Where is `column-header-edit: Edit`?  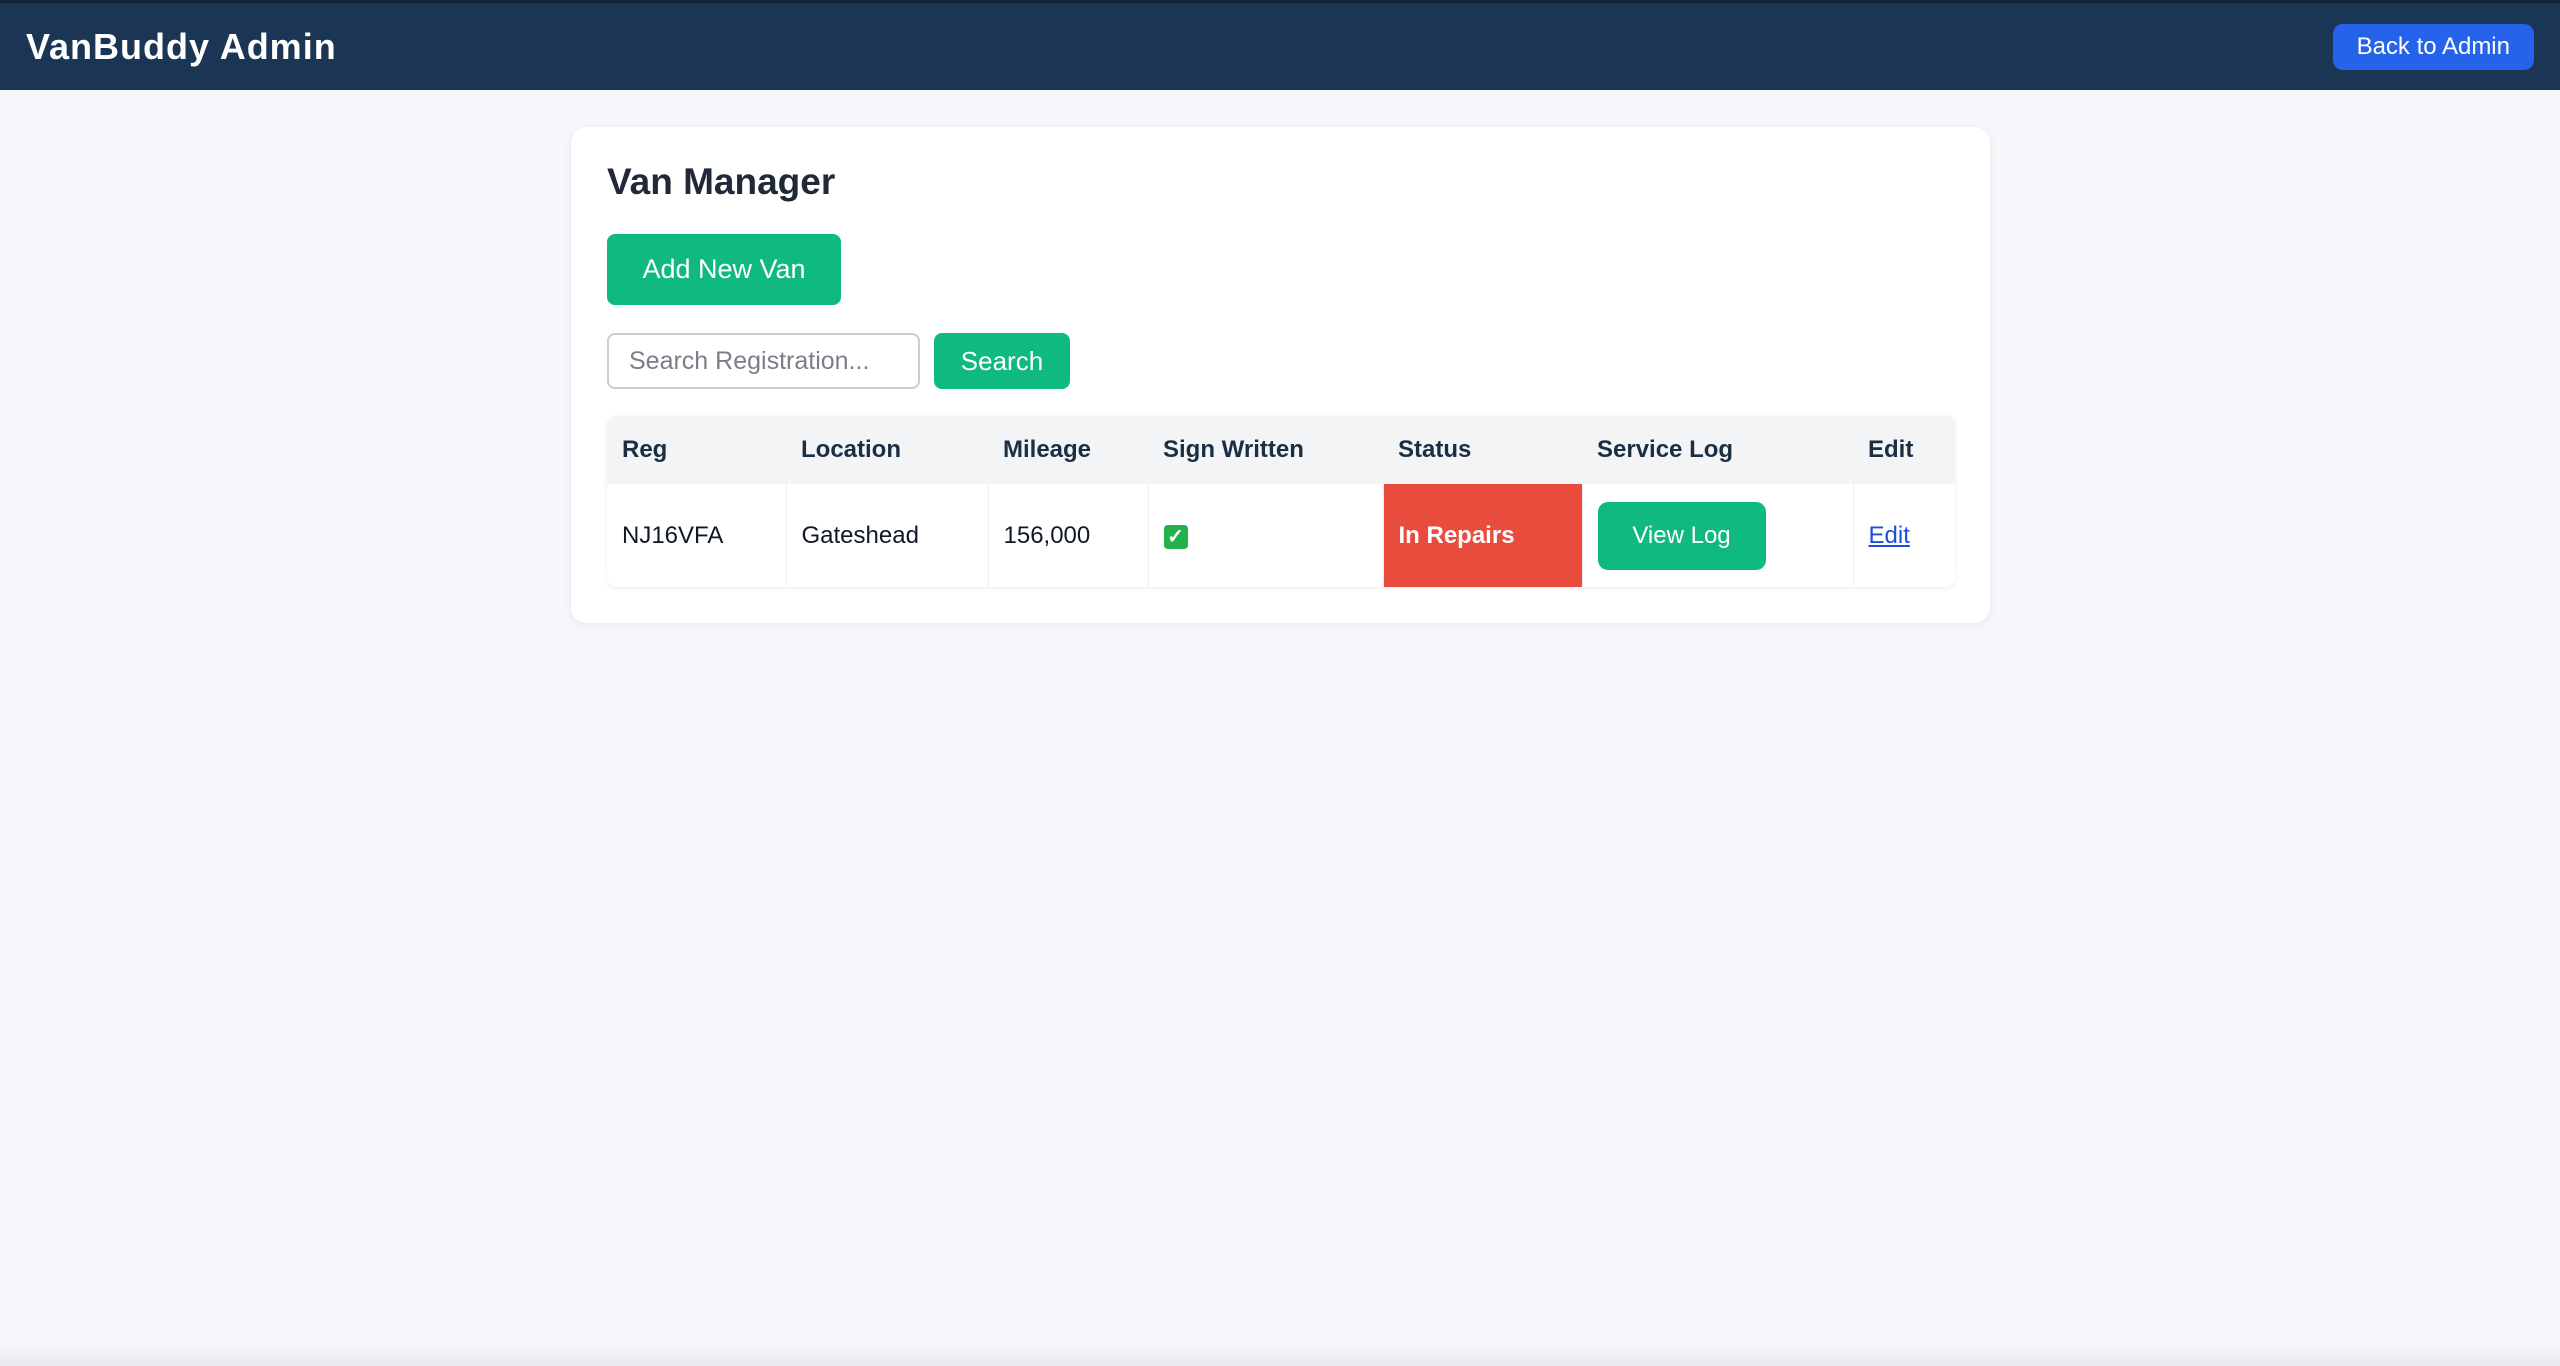
column-header-edit: Edit is located at coordinates (1904, 450).